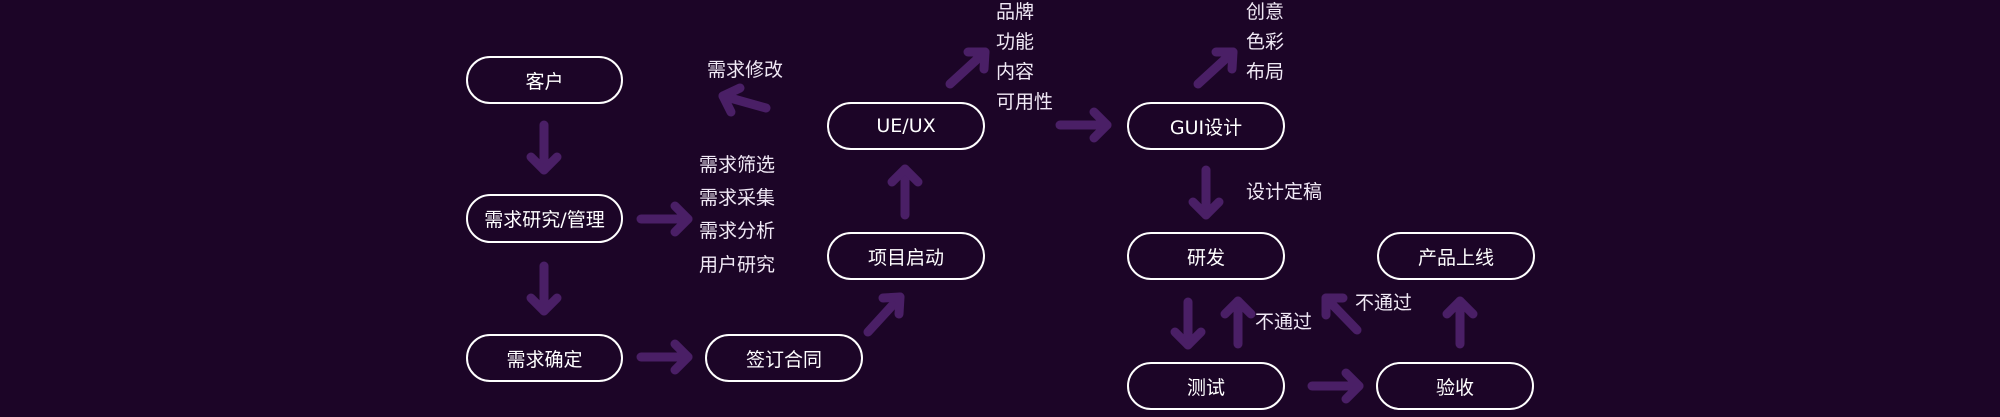  I want to click on node-acceptance: 验收, so click(1455, 386).